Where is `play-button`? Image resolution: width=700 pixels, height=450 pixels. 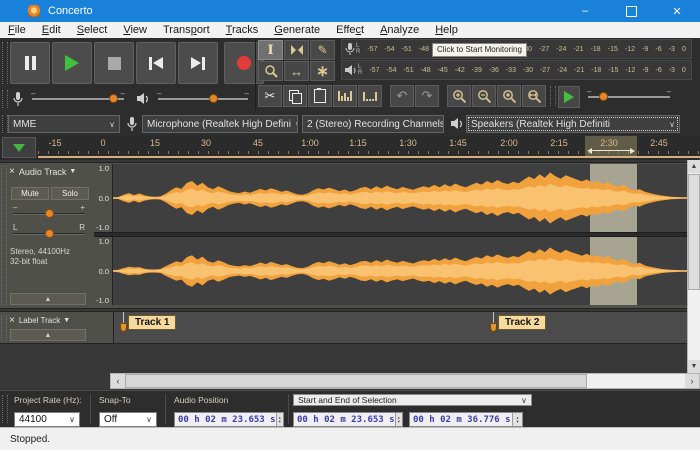 play-button is located at coordinates (72, 63).